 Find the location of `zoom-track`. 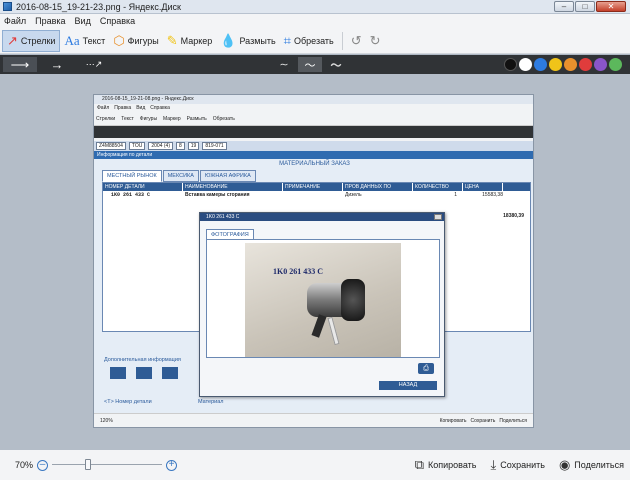

zoom-track is located at coordinates (107, 464).